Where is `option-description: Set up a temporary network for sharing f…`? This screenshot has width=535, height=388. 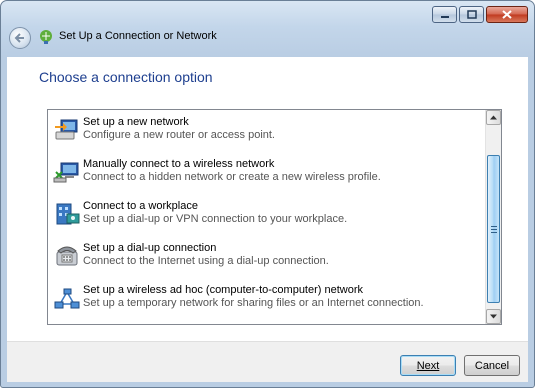
option-description: Set up a temporary network for sharing f… is located at coordinates (253, 303).